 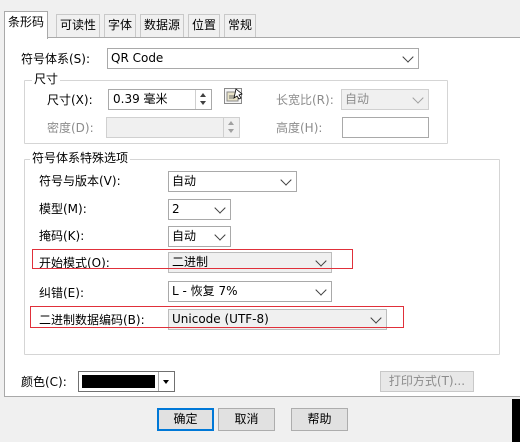 What do you see at coordinates (232, 181) in the screenshot?
I see `version-dropdown: 自动` at bounding box center [232, 181].